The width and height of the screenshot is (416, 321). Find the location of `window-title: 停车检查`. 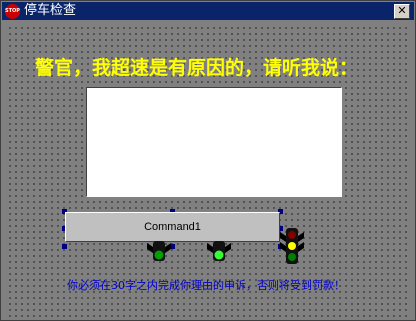

window-title: 停车检查 is located at coordinates (50, 10).